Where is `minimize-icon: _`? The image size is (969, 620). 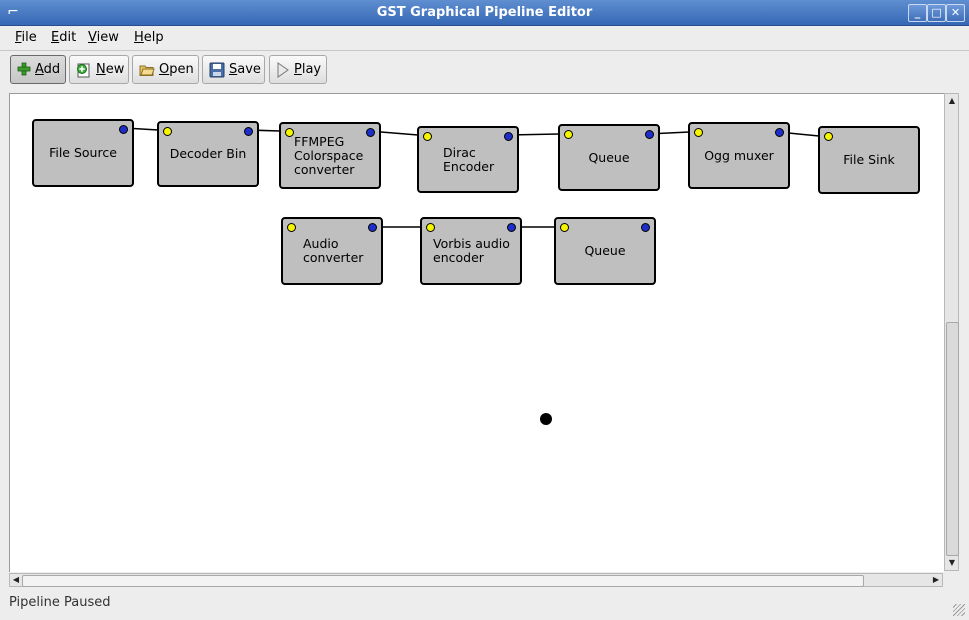 minimize-icon: _ is located at coordinates (917, 13).